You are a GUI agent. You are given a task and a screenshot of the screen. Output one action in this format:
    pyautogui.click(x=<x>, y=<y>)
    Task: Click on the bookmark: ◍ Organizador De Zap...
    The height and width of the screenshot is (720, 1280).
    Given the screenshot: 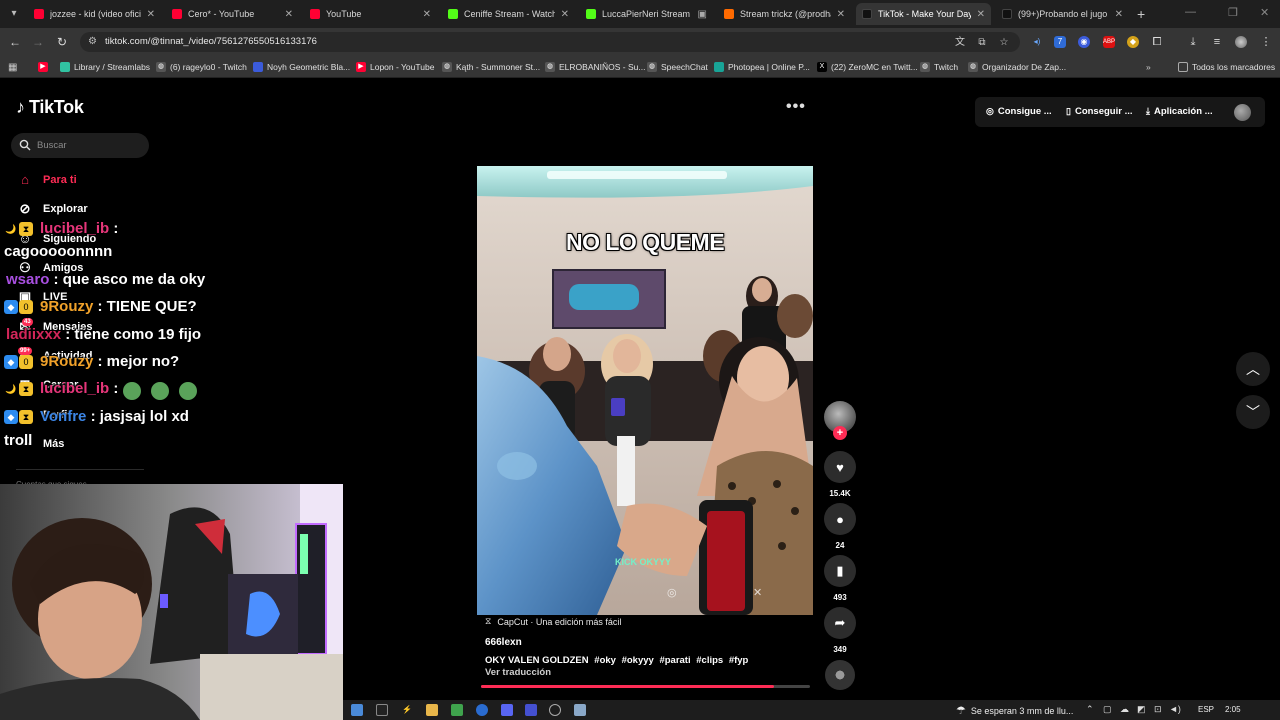 What is the action you would take?
    pyautogui.click(x=1017, y=67)
    